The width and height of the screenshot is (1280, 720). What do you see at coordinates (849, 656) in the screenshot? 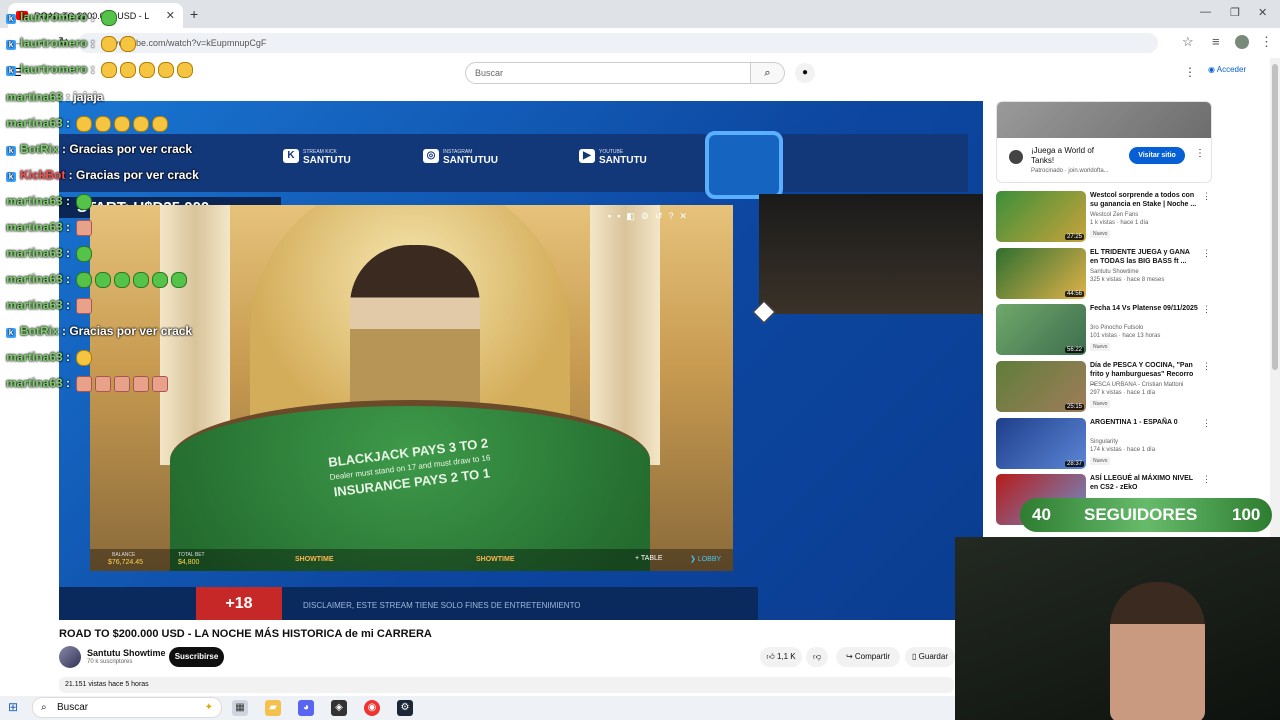
I see `share-icon: ↪` at bounding box center [849, 656].